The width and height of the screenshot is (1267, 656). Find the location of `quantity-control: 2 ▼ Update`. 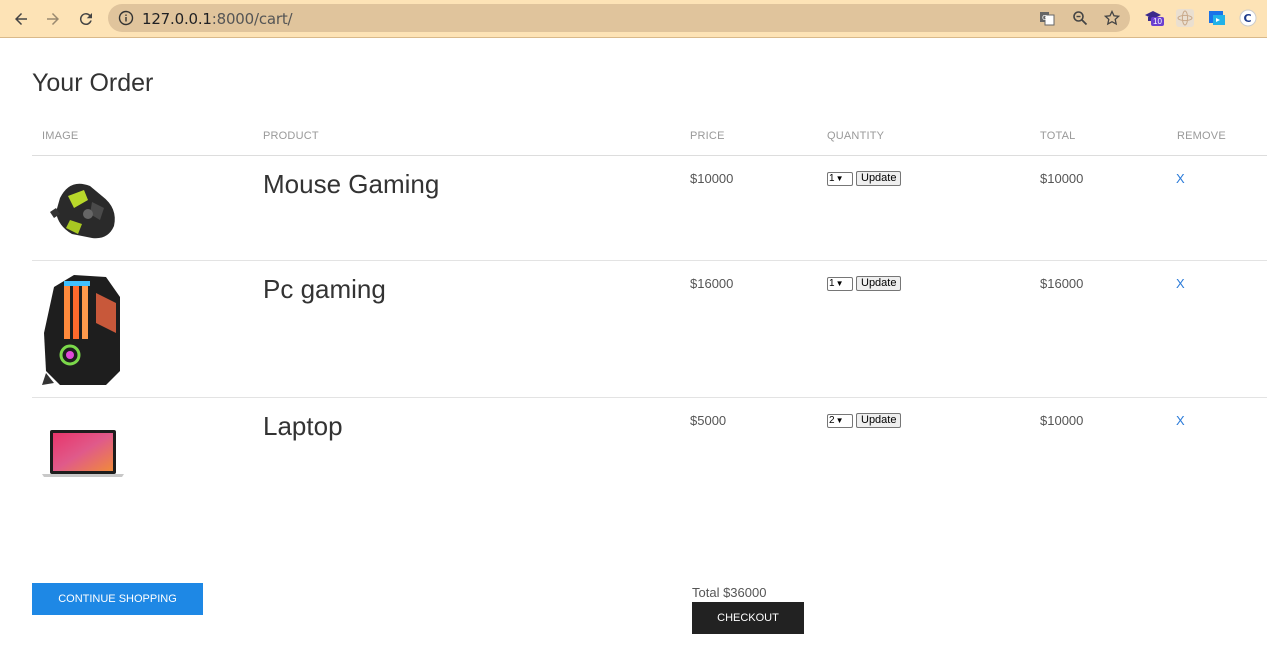

quantity-control: 2 ▼ Update is located at coordinates (864, 420).